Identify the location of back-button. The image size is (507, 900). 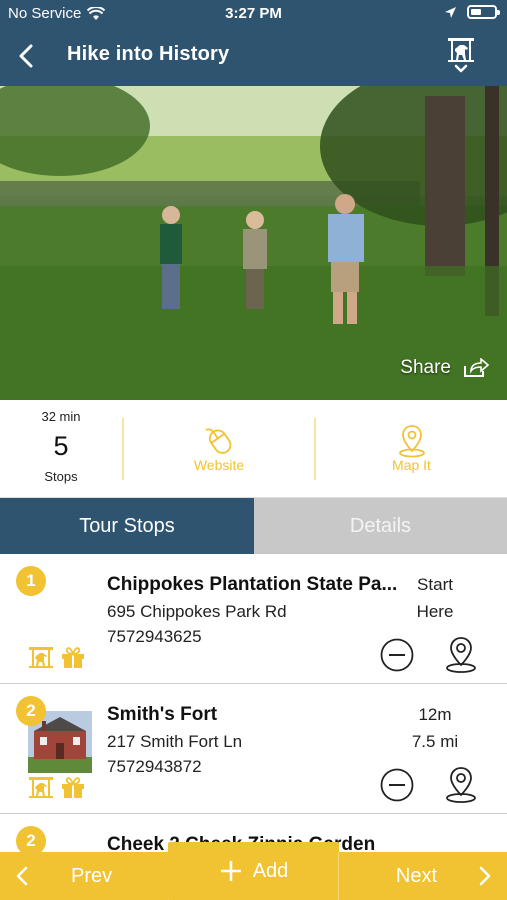
(26, 56).